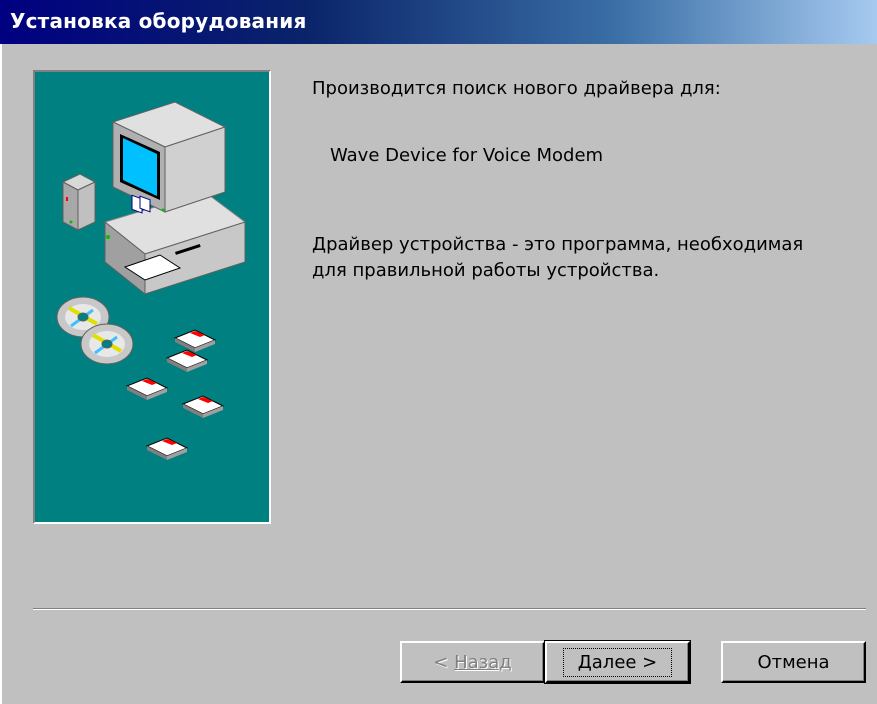  I want to click on back-button-label: Назад, so click(483, 662).